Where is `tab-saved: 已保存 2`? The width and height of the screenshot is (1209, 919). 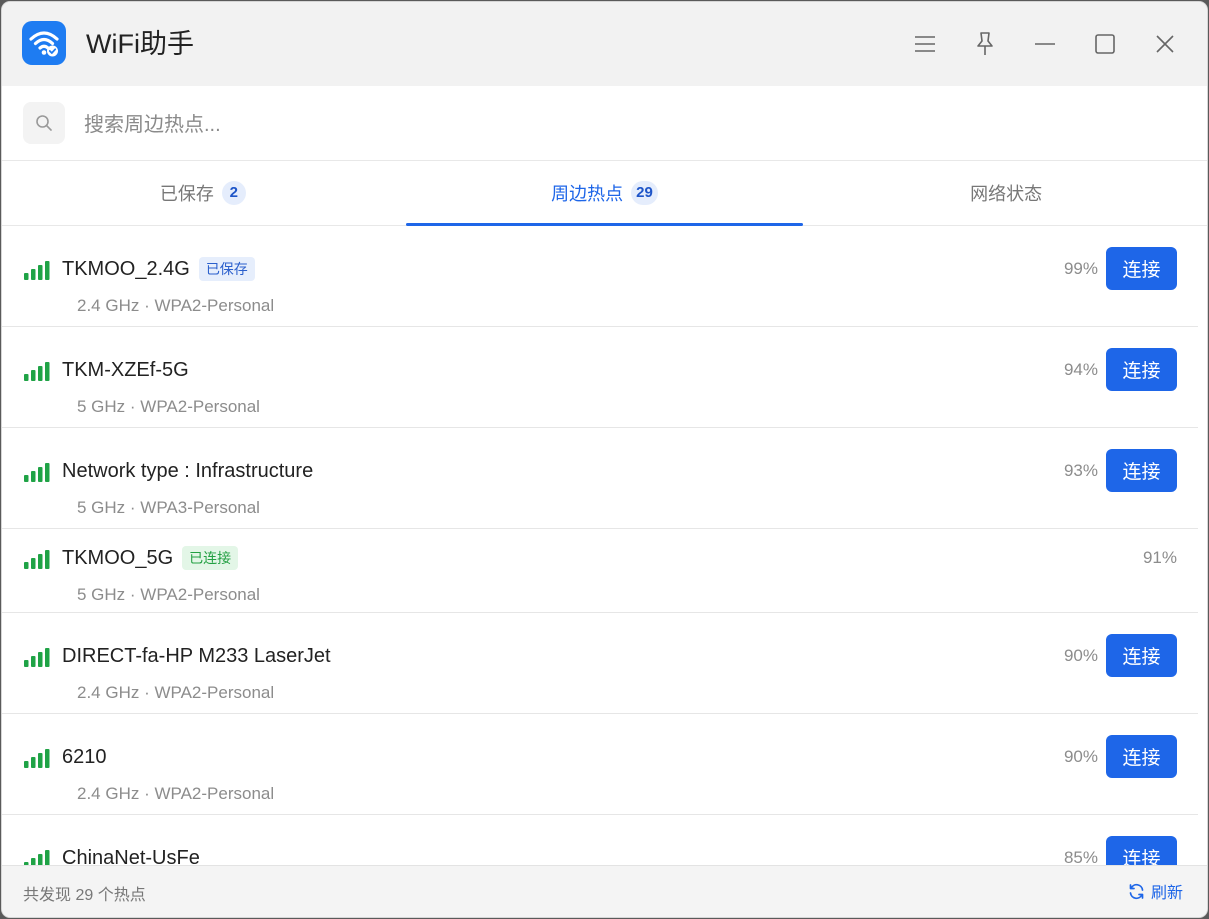 tab-saved: 已保存 2 is located at coordinates (203, 193).